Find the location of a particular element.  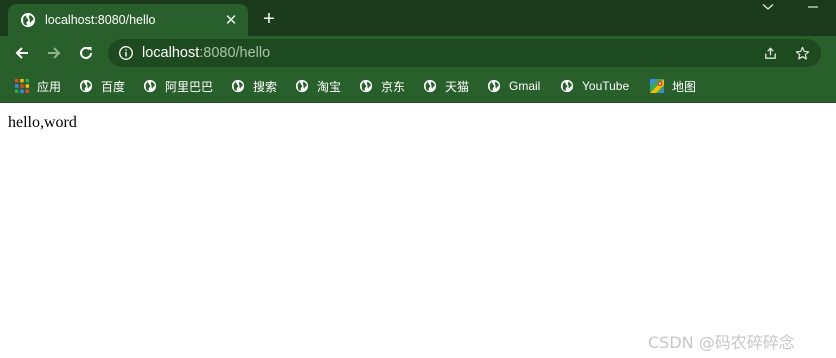

star-icon is located at coordinates (802, 53).